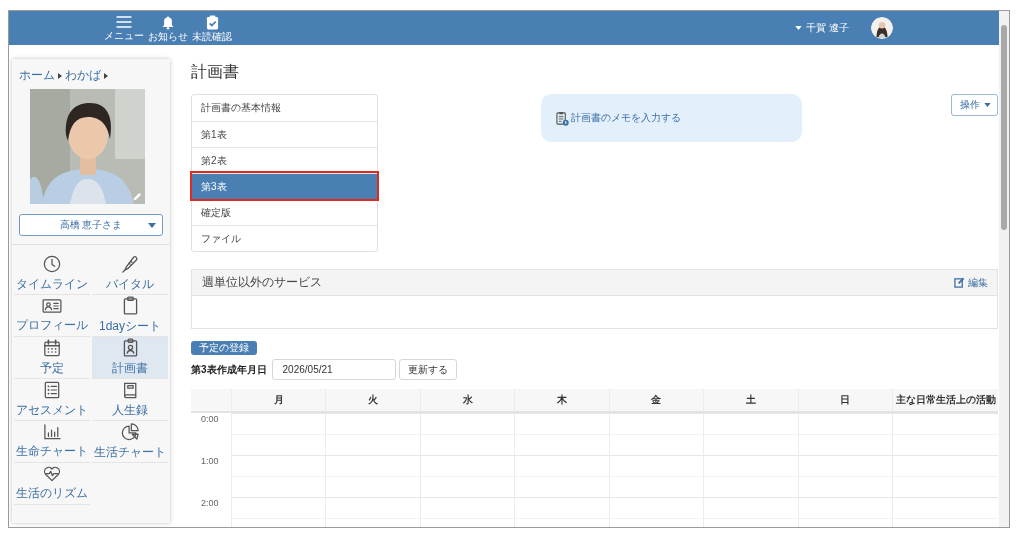  I want to click on column-header: 月, so click(278, 401).